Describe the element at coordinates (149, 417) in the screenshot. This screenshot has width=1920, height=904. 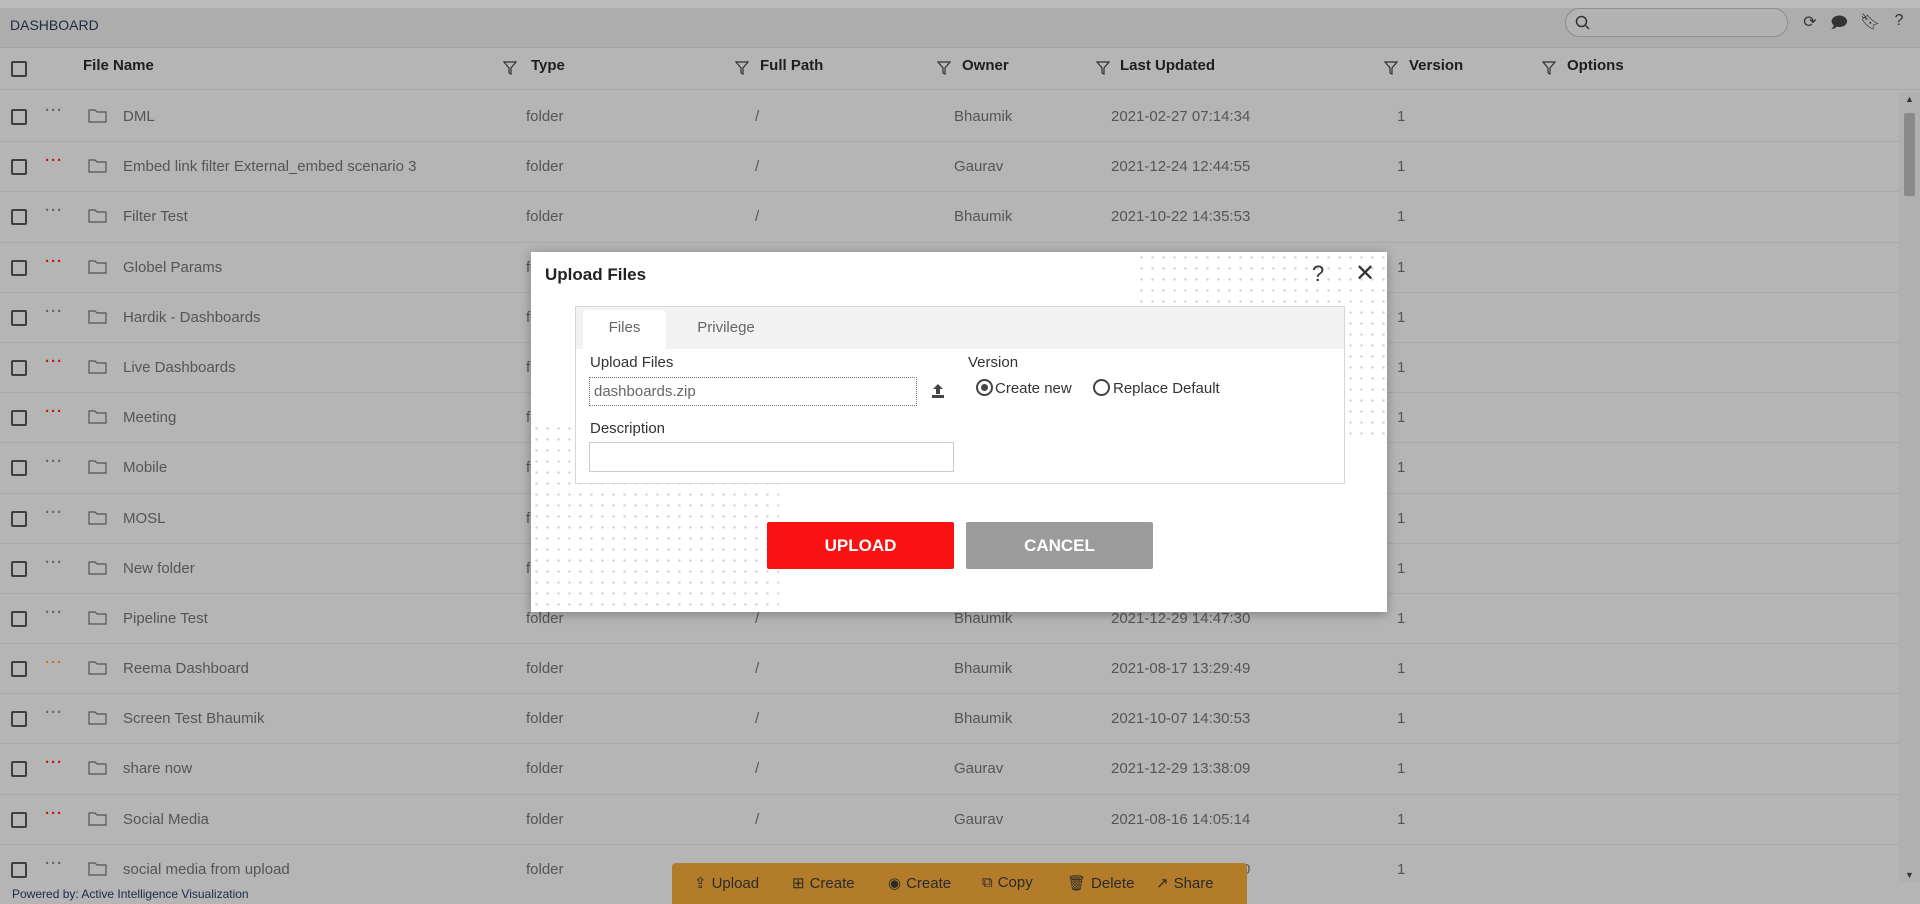
I see `file-name: Meeting` at that location.